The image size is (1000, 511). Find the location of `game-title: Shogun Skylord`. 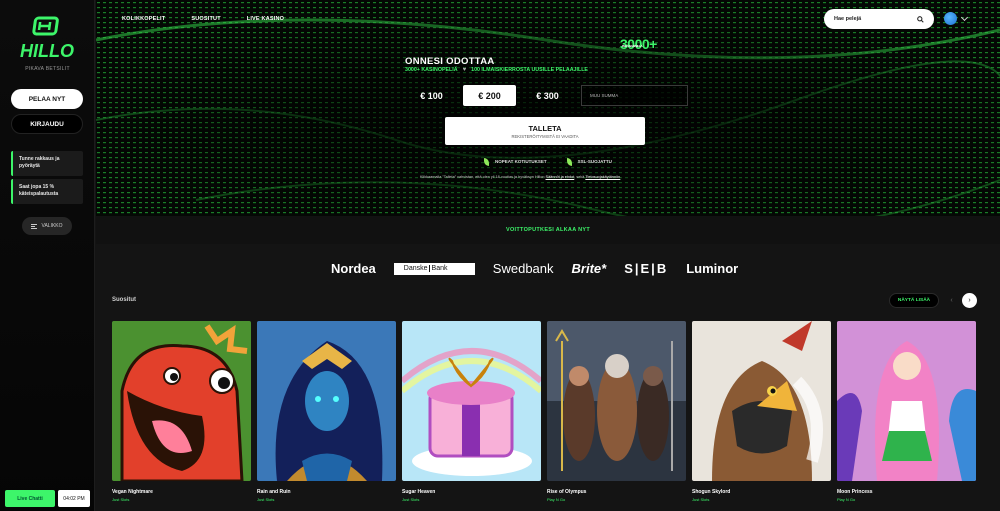

game-title: Shogun Skylord is located at coordinates (711, 492).